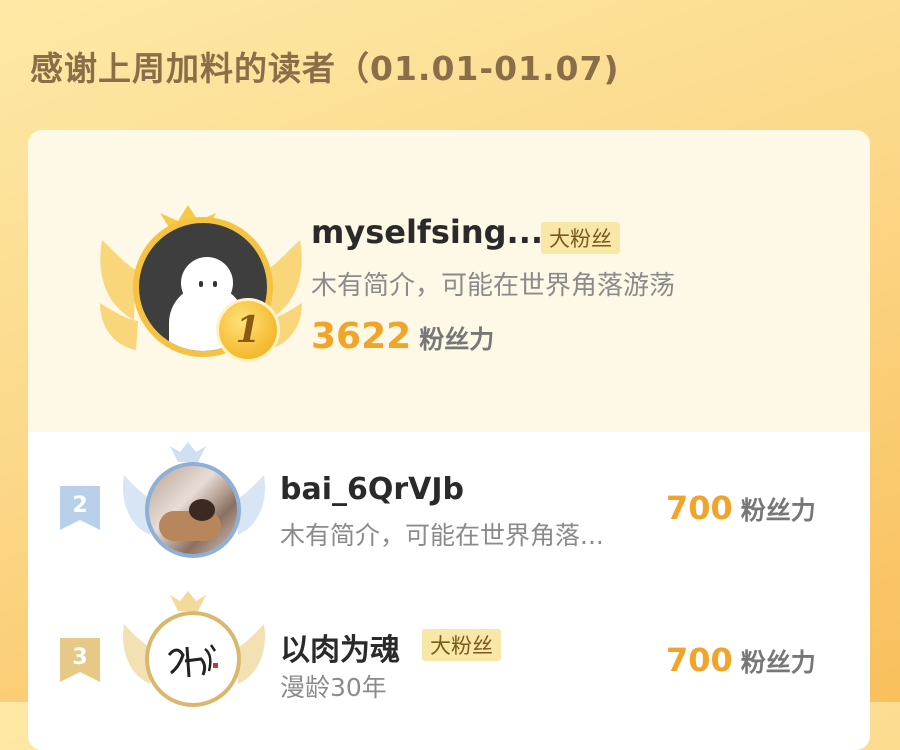 This screenshot has width=900, height=750. I want to click on top-reader-score: 3622 粉丝力, so click(402, 336).